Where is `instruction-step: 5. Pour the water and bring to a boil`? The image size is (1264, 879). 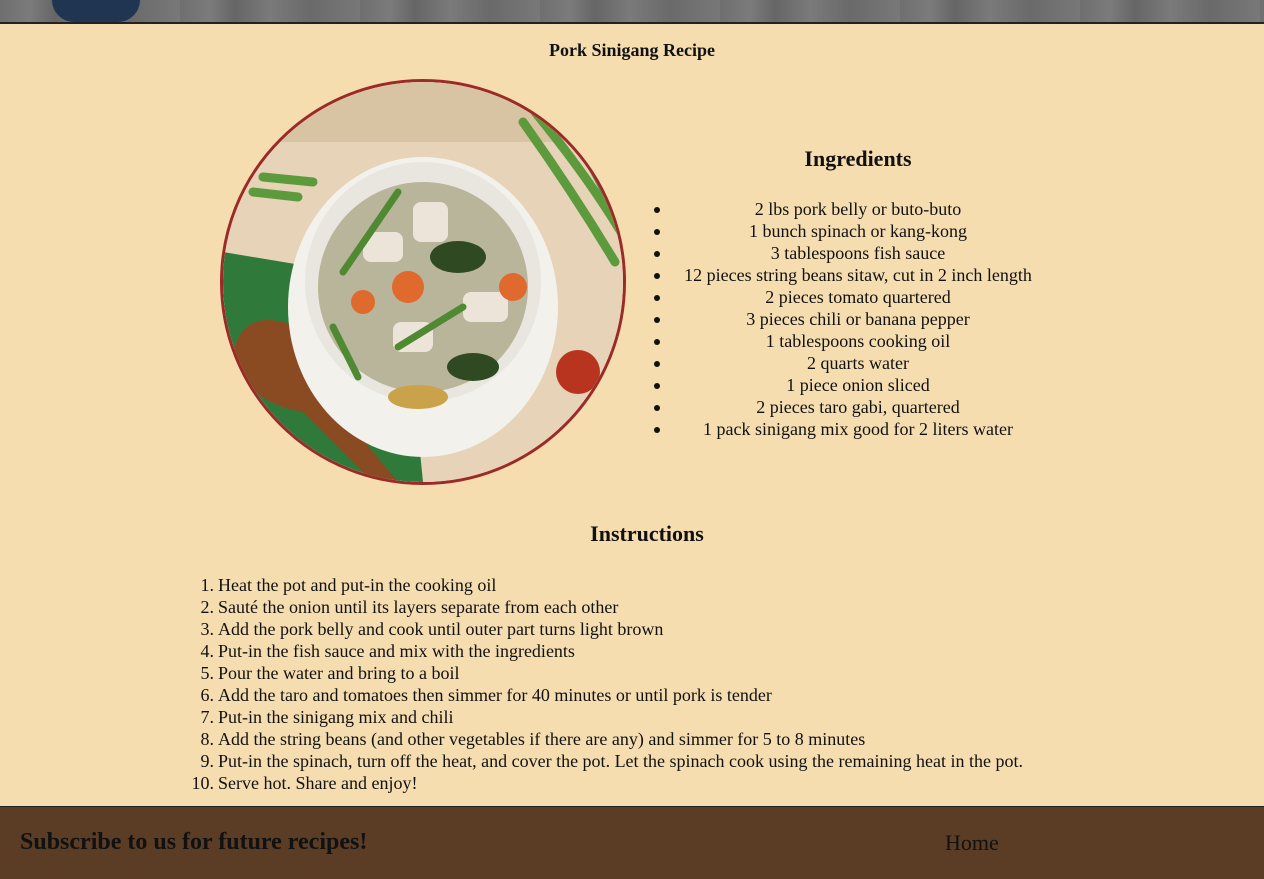 instruction-step: 5. Pour the water and bring to a boil is located at coordinates (612, 673).